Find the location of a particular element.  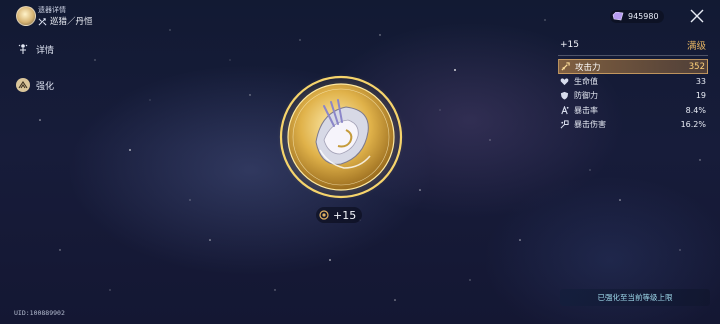

stats-level: +15 is located at coordinates (569, 45).